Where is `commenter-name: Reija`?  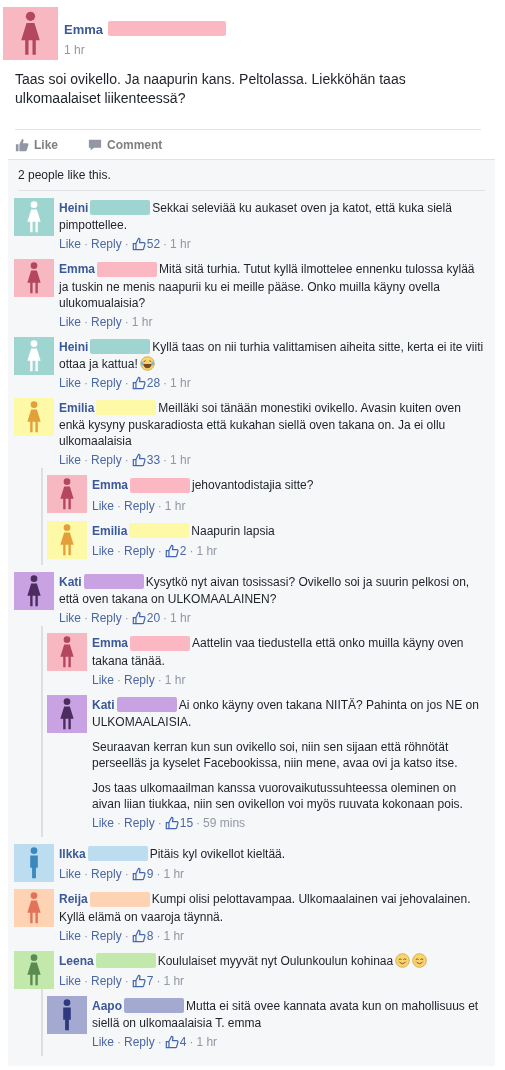
commenter-name: Reija is located at coordinates (73, 899).